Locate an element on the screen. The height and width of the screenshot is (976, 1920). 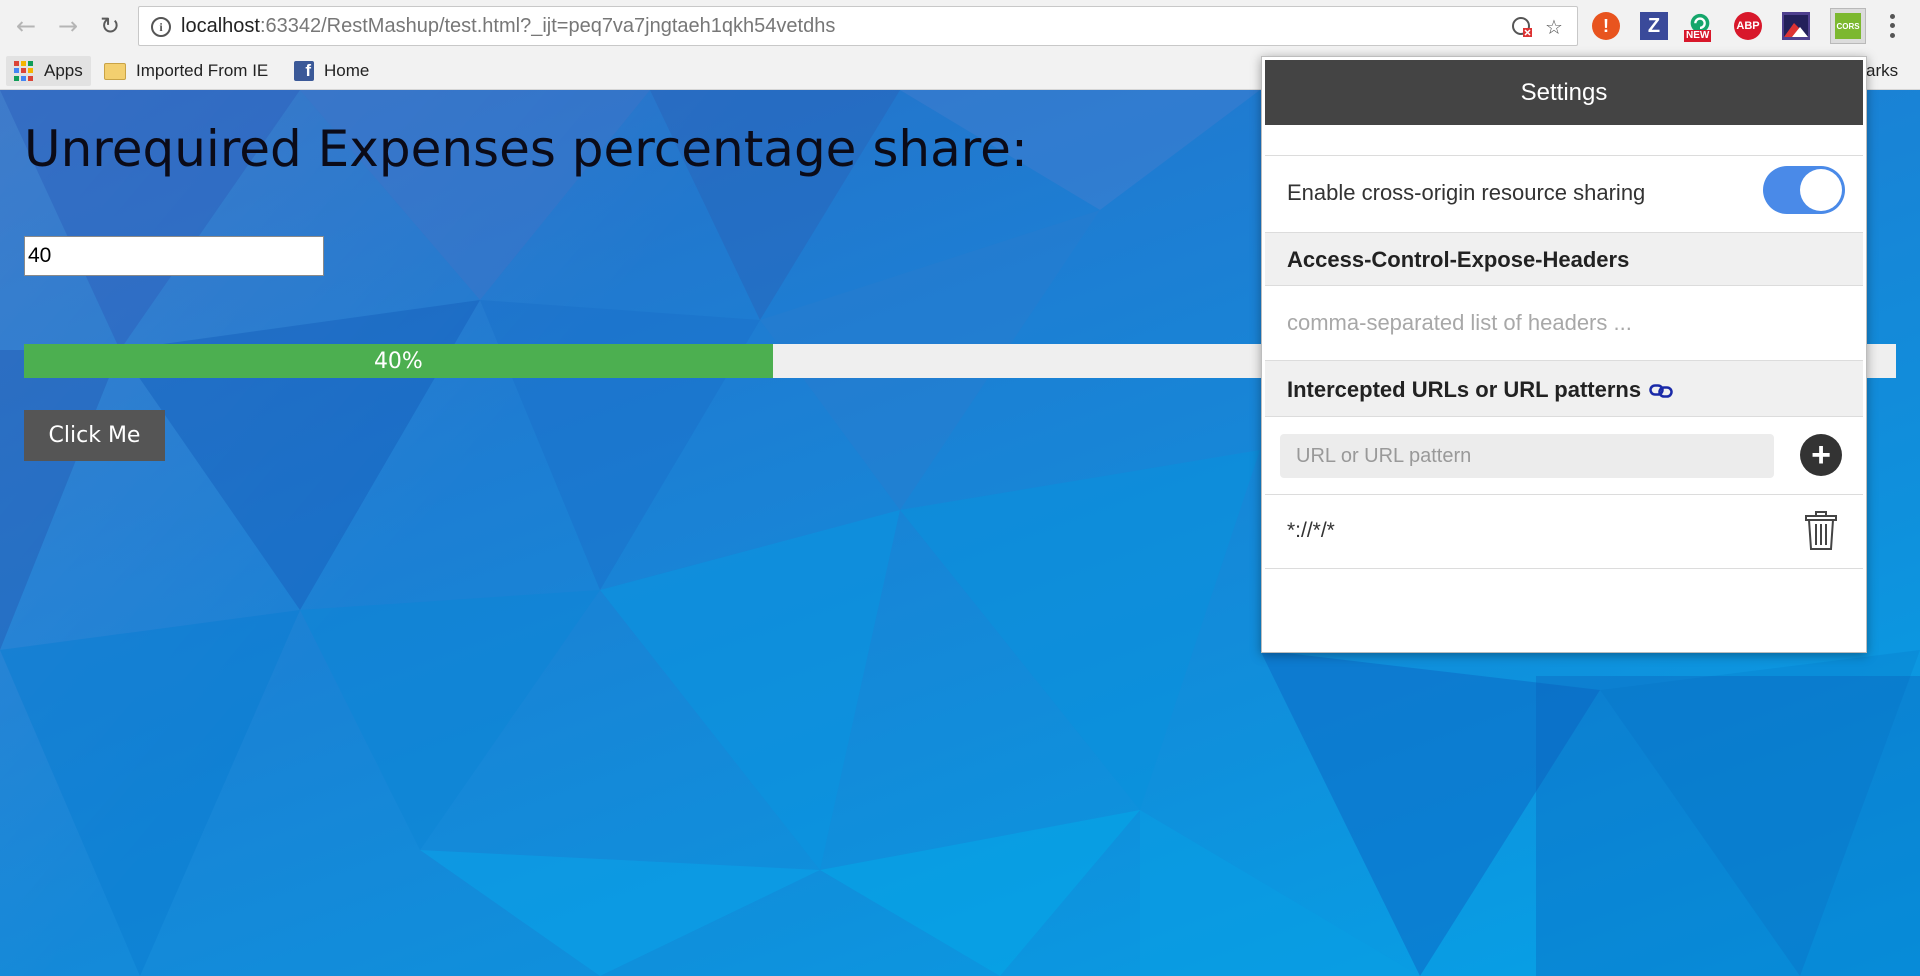
alert-extension-label: ! is located at coordinates (1606, 25).